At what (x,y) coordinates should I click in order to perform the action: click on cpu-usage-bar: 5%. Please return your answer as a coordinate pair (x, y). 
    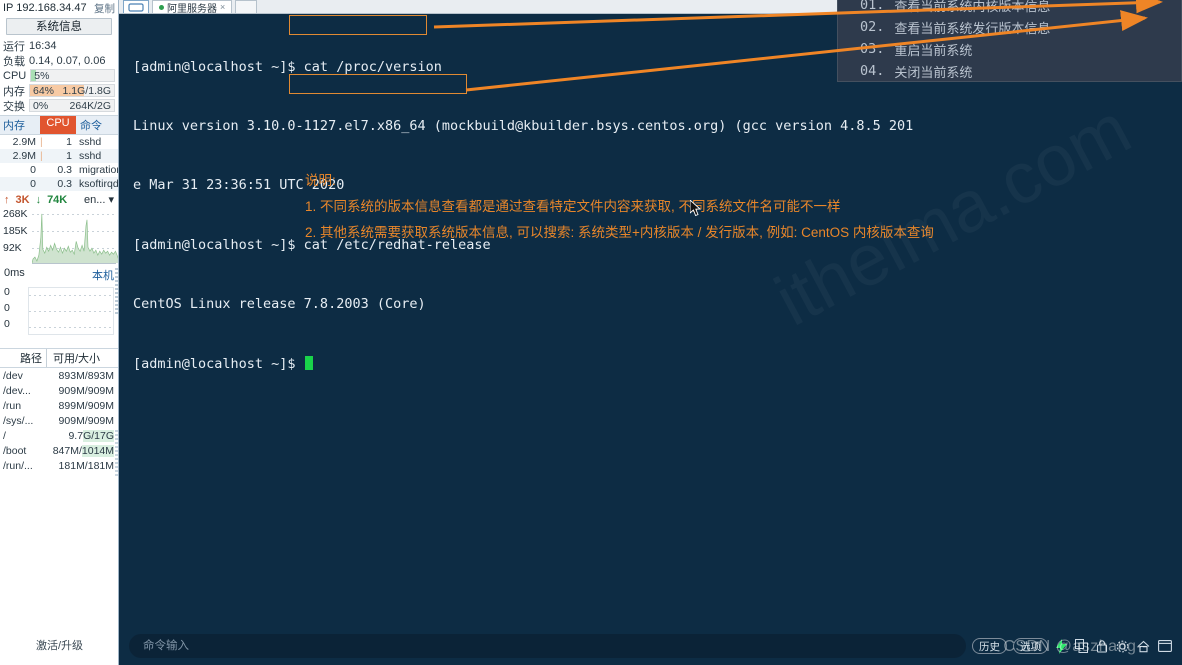
    Looking at the image, I should click on (72, 75).